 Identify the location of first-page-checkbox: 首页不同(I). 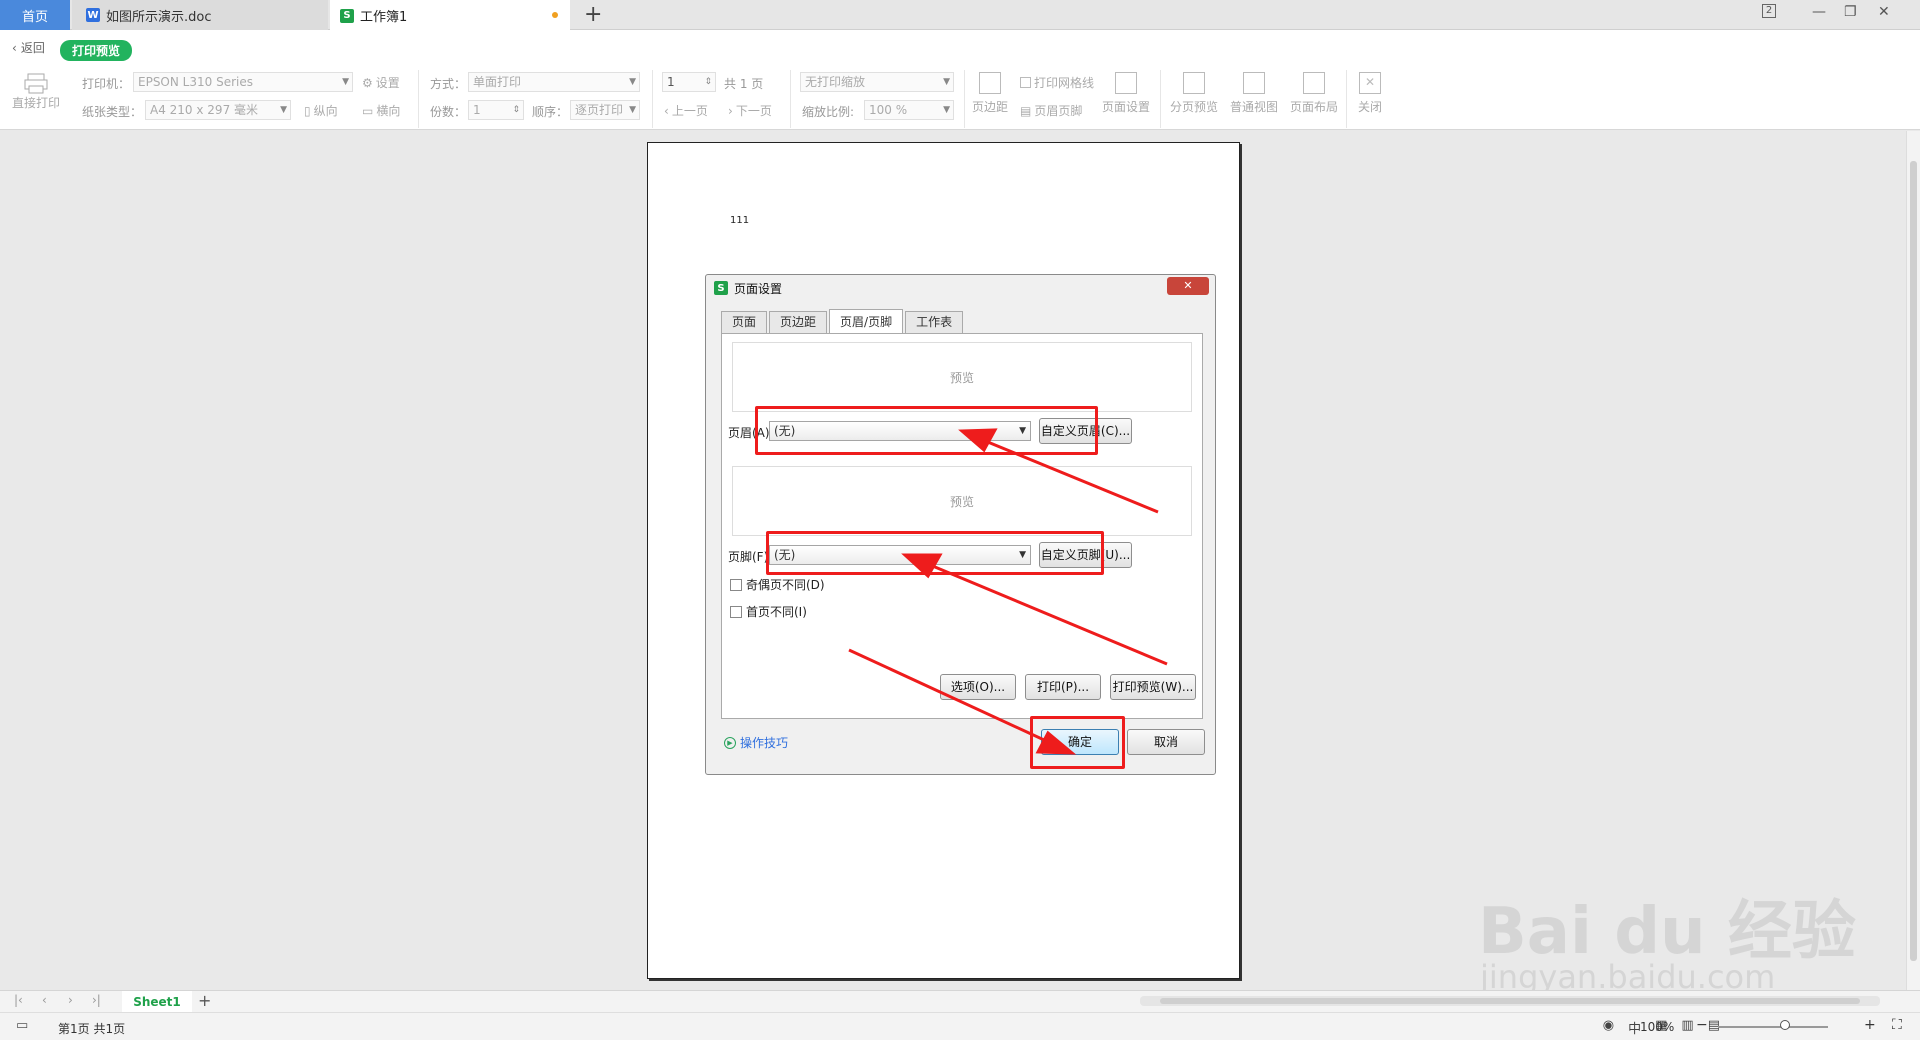
(768, 611).